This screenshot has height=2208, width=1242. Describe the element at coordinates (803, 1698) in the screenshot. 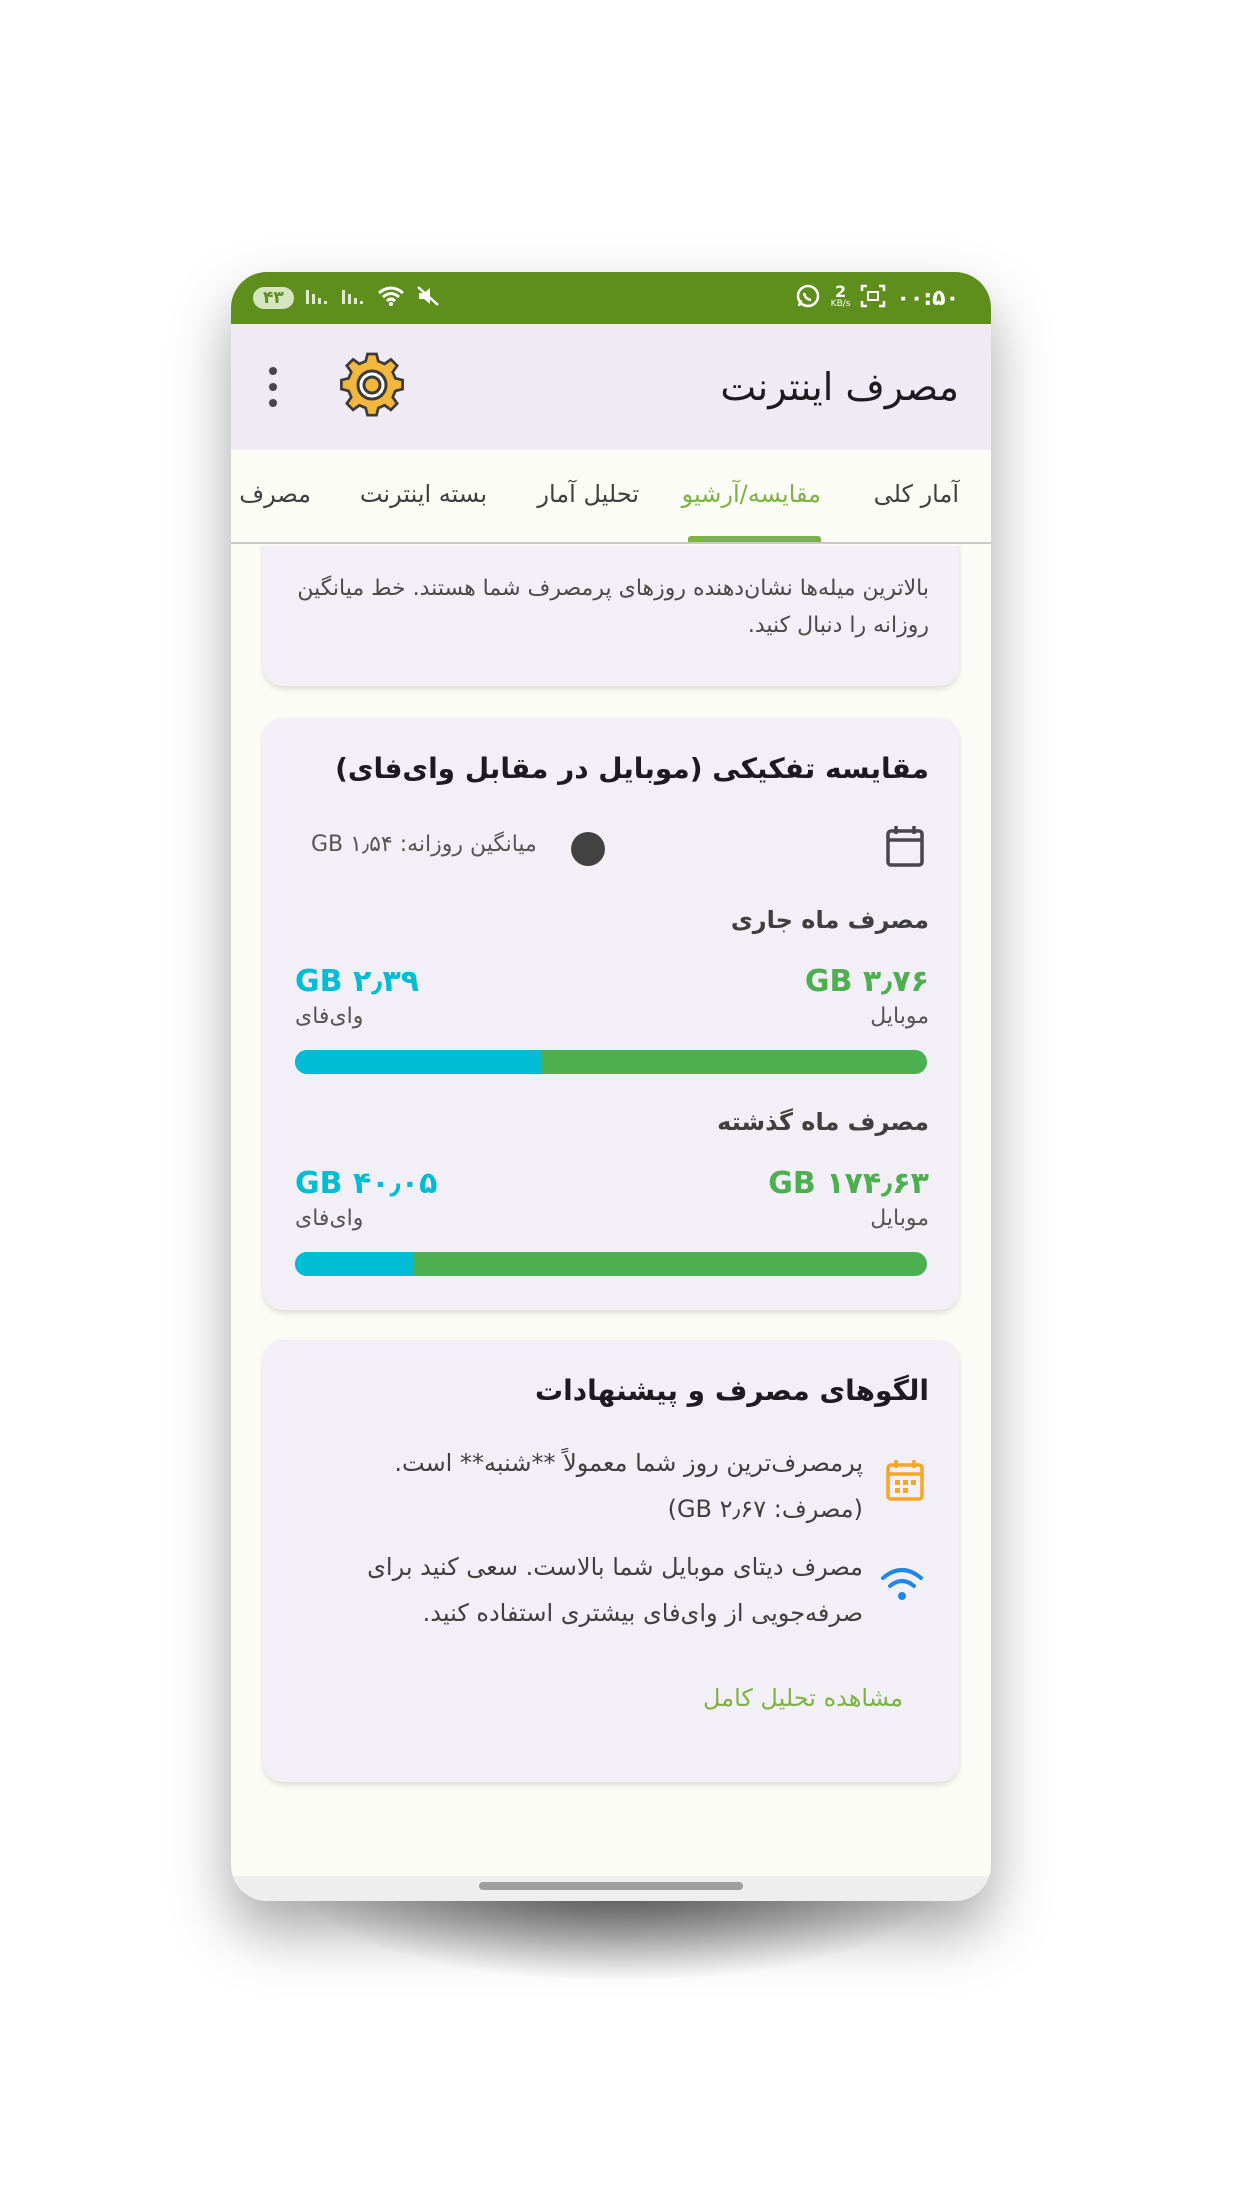

I see `view-full-analysis-link: مشاهده تحلیل کامل` at that location.